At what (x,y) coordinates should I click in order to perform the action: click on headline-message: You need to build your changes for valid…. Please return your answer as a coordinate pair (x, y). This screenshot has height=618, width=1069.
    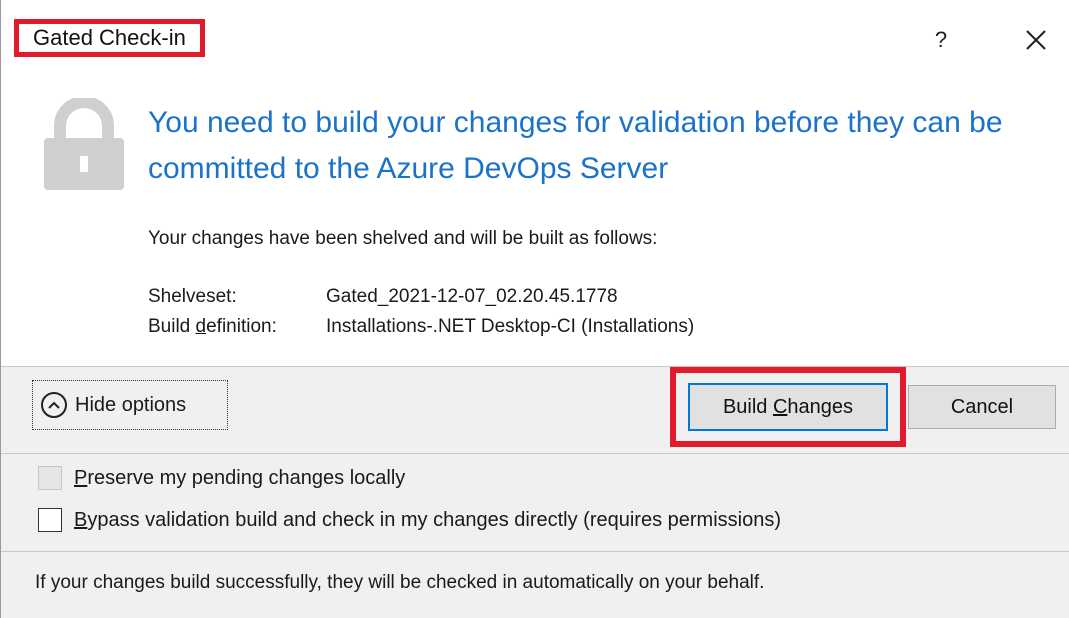
    Looking at the image, I should click on (575, 145).